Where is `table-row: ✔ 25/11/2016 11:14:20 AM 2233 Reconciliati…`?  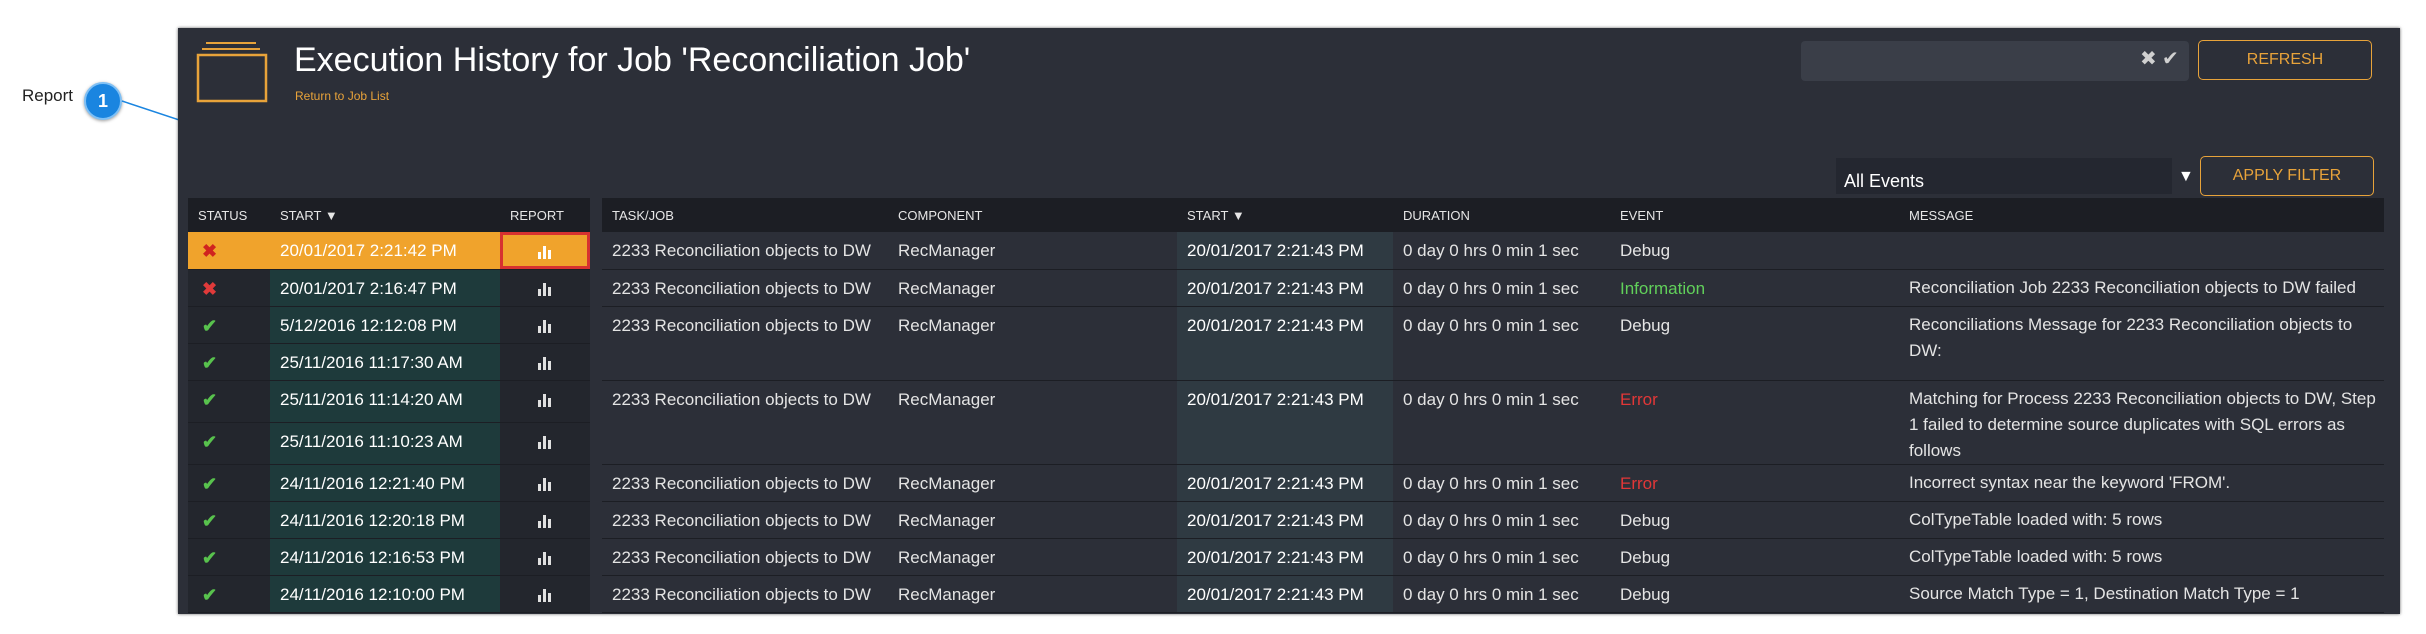
table-row: ✔ 25/11/2016 11:14:20 AM 2233 Reconciliati… is located at coordinates (1286, 422).